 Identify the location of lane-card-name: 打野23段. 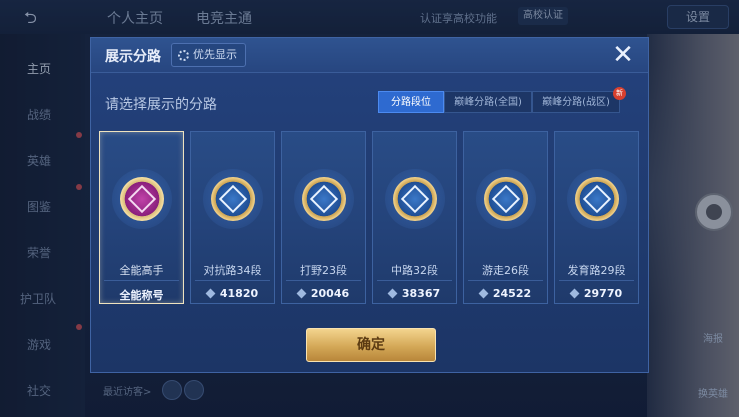
(323, 270).